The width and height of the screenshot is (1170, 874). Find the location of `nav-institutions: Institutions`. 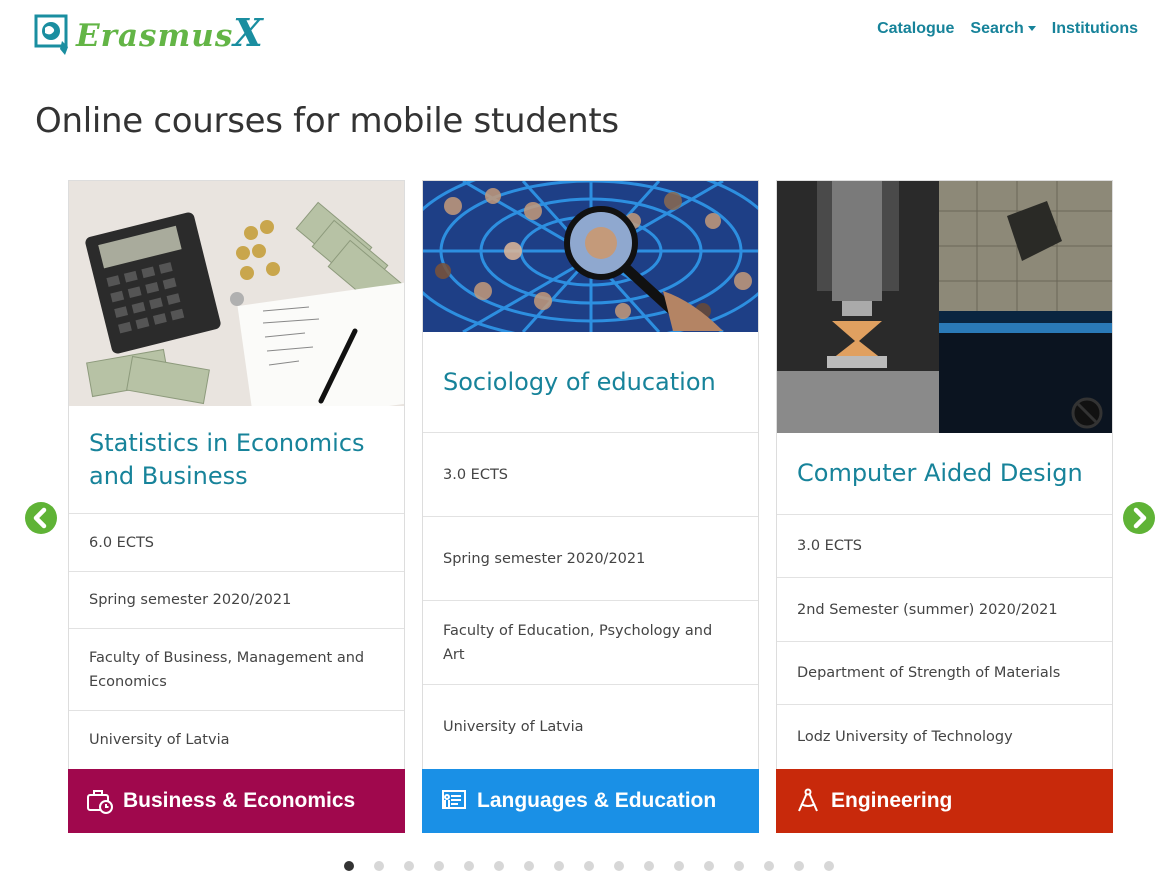

nav-institutions: Institutions is located at coordinates (1095, 29).